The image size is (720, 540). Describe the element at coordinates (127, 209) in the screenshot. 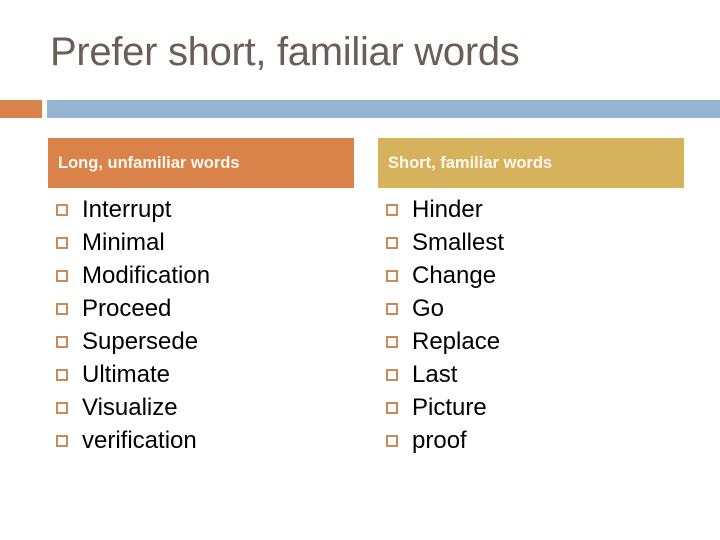

I see `list-item-text: Interrupt` at that location.